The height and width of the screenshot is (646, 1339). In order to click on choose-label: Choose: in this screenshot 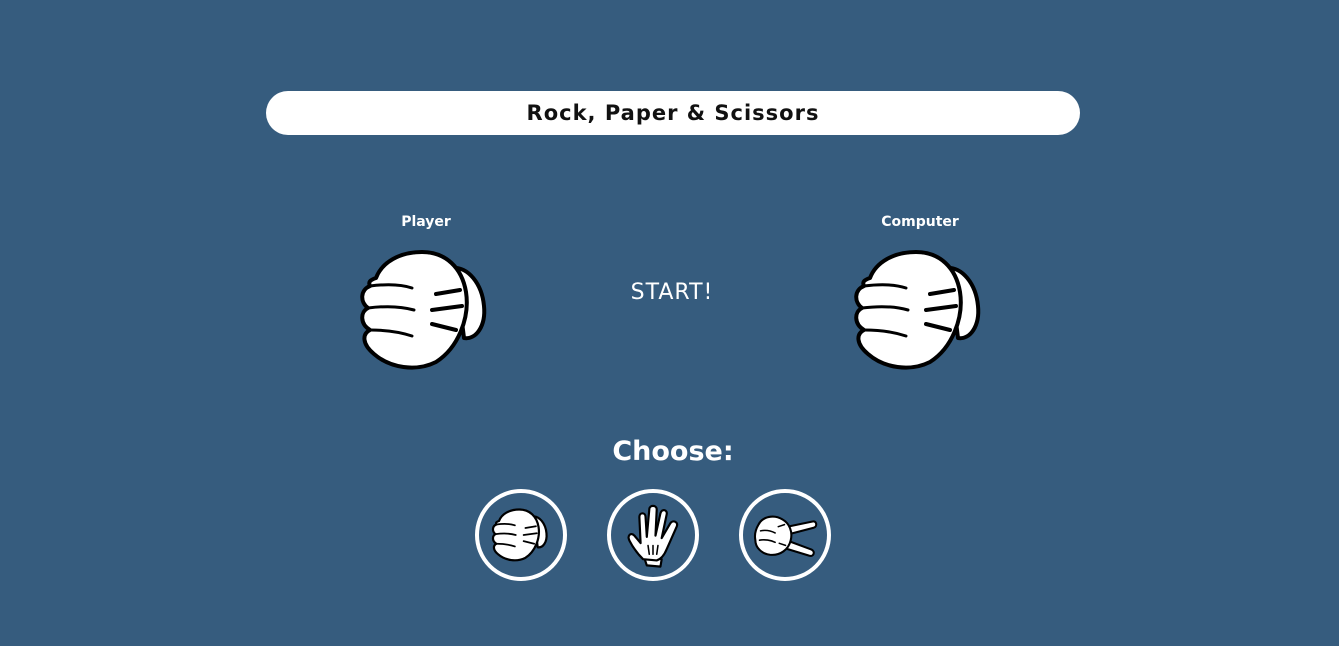, I will do `click(673, 451)`.